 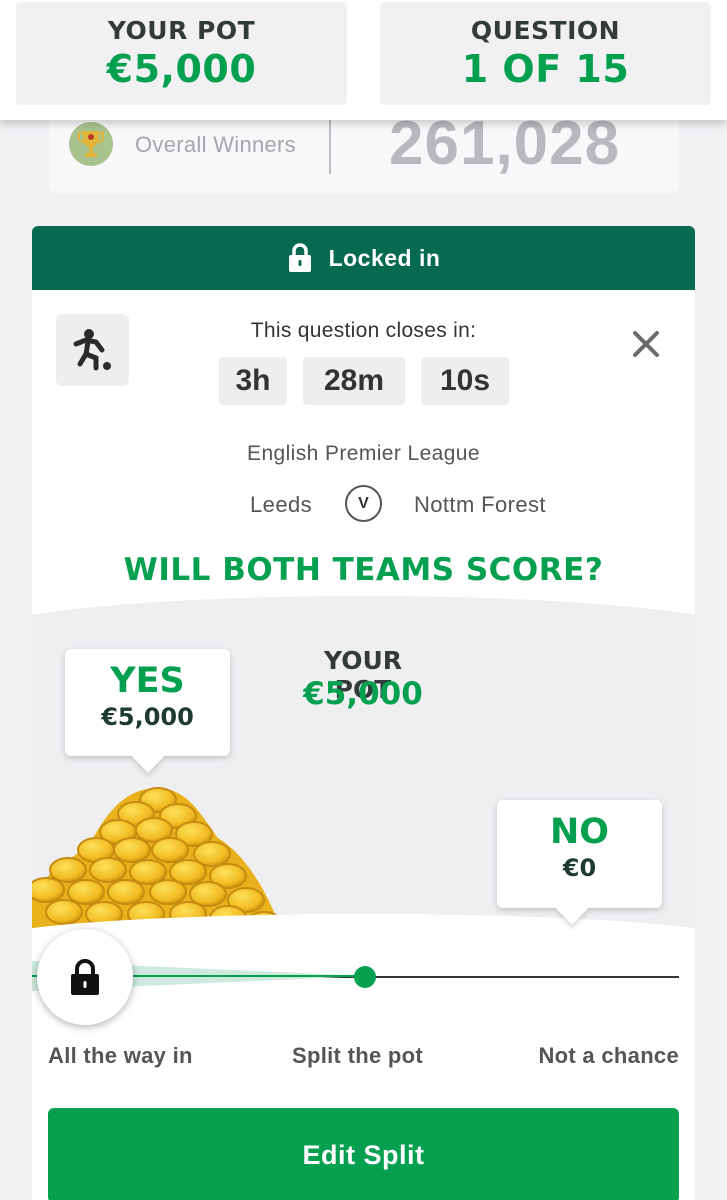 I want to click on closes-in-label: This question closes in:, so click(x=363, y=330).